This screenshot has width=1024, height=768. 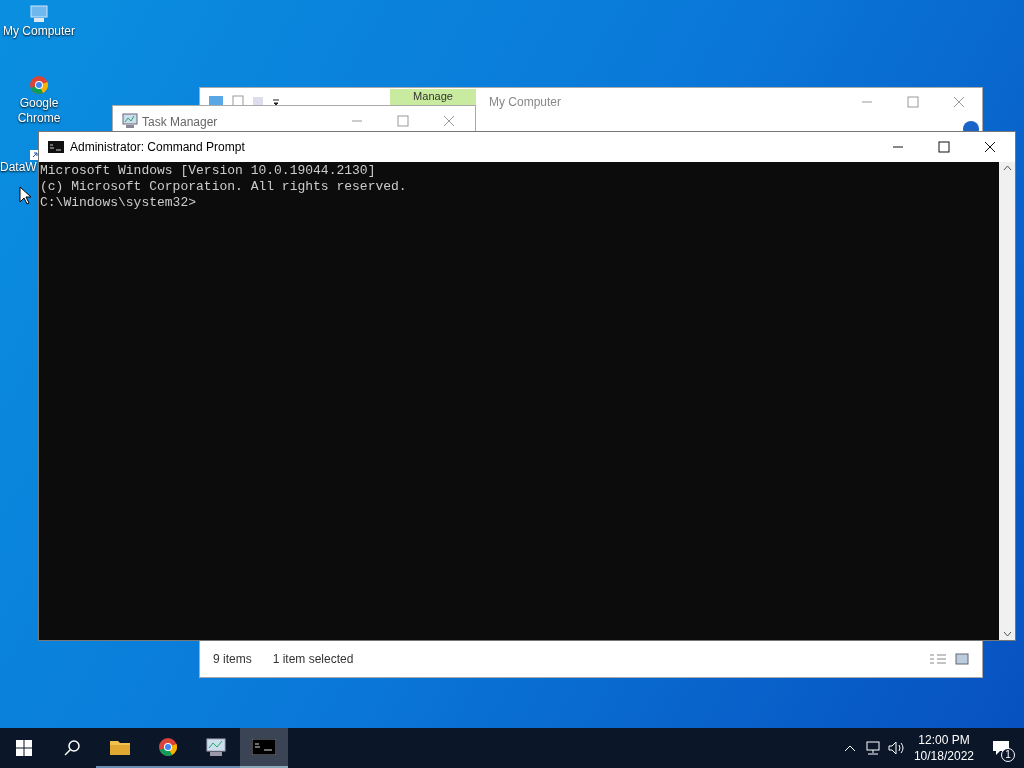 I want to click on windows-logo-icon, so click(x=24, y=748).